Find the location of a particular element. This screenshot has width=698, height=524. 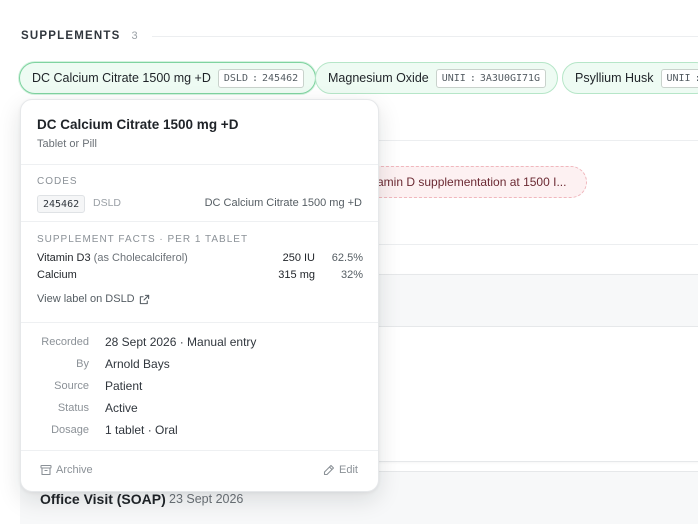

supplement-chip-psyllium-husk: Psyllium Husk UNII: is located at coordinates (630, 78).